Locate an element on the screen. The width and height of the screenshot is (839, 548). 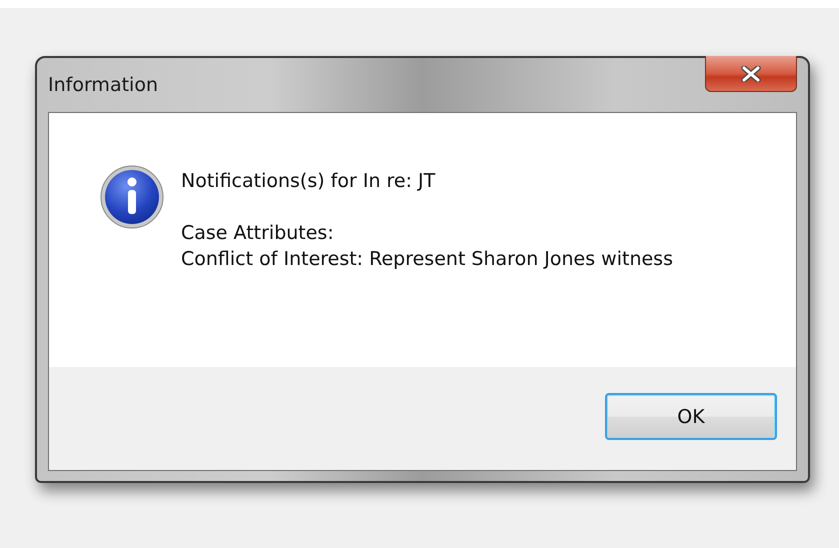
close-icon is located at coordinates (751, 74).